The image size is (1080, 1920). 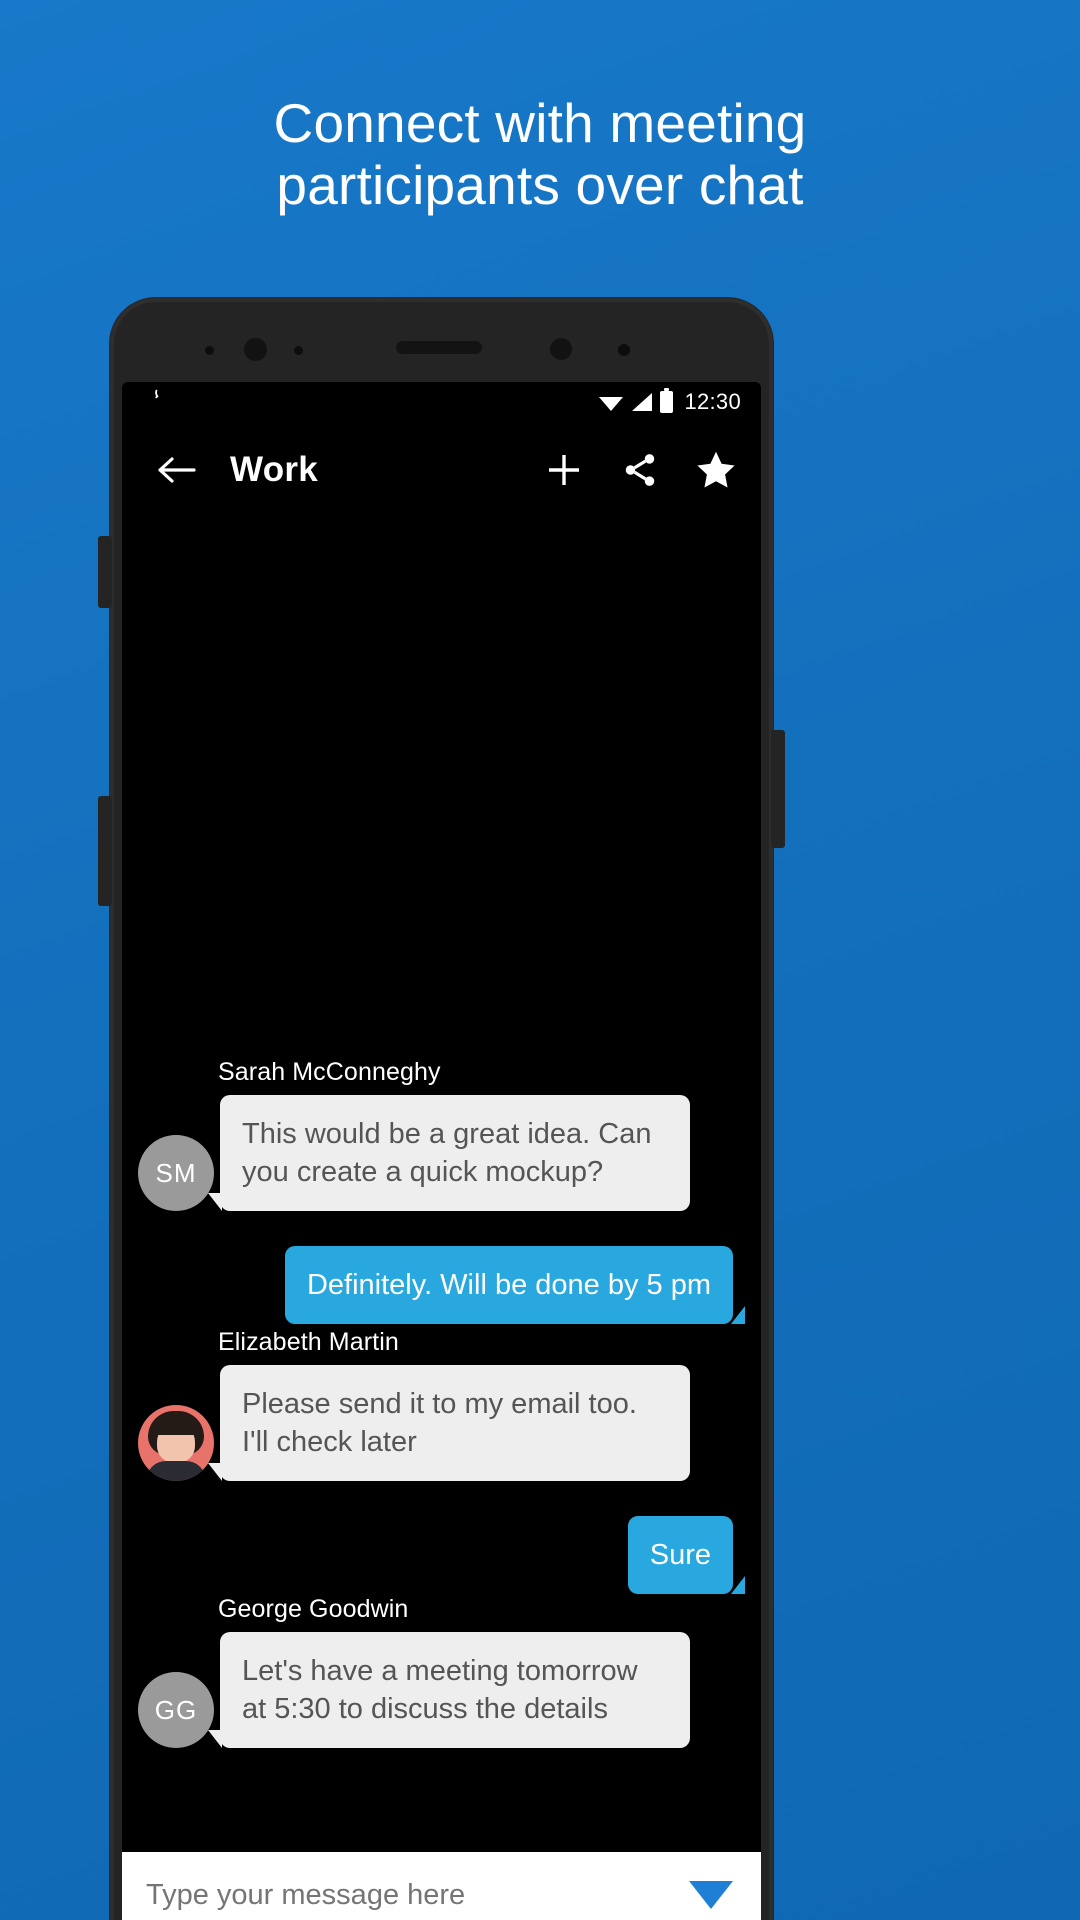 I want to click on message-group: Definitely. Will be done by 5 pm, so click(x=441, y=1285).